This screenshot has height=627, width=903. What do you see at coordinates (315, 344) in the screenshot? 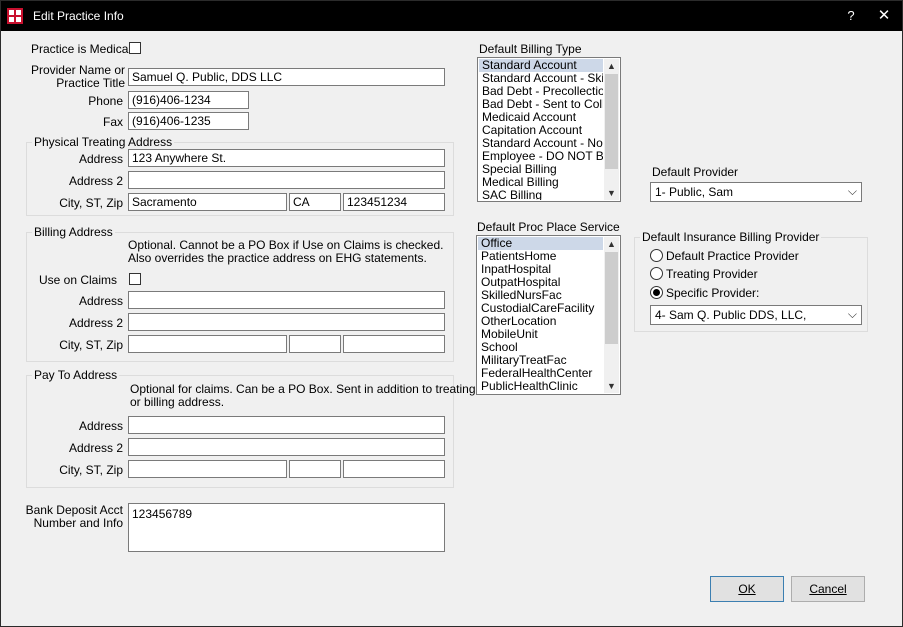
I see `billing-state-input` at bounding box center [315, 344].